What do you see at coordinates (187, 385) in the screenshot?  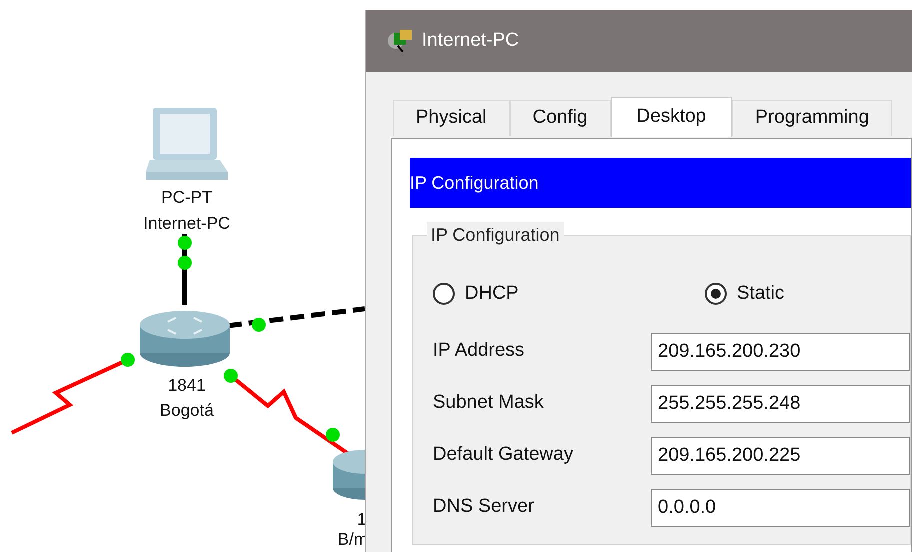 I see `device-model-label: 1841` at bounding box center [187, 385].